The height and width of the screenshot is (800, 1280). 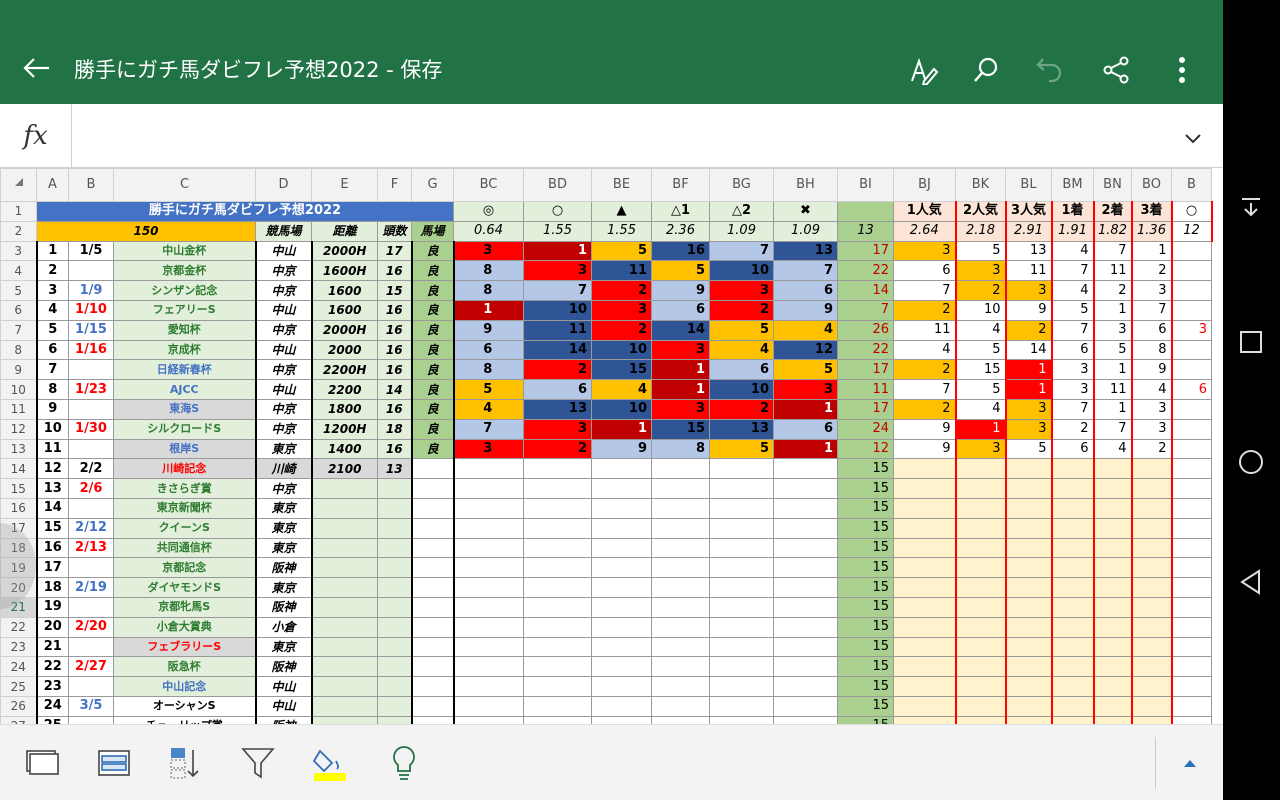 What do you see at coordinates (184, 251) in the screenshot?
I see `race-name-cell: 中山金杯` at bounding box center [184, 251].